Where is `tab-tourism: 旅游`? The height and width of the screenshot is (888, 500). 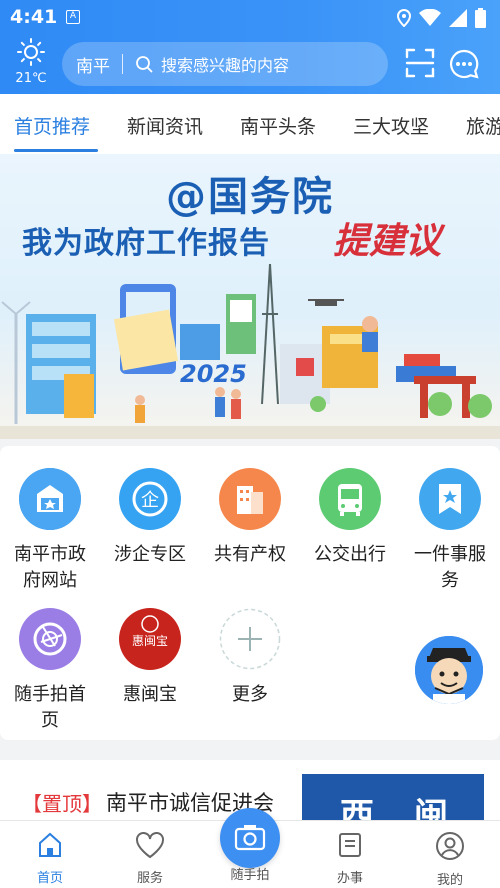
tab-tourism: 旅游 is located at coordinates (483, 125).